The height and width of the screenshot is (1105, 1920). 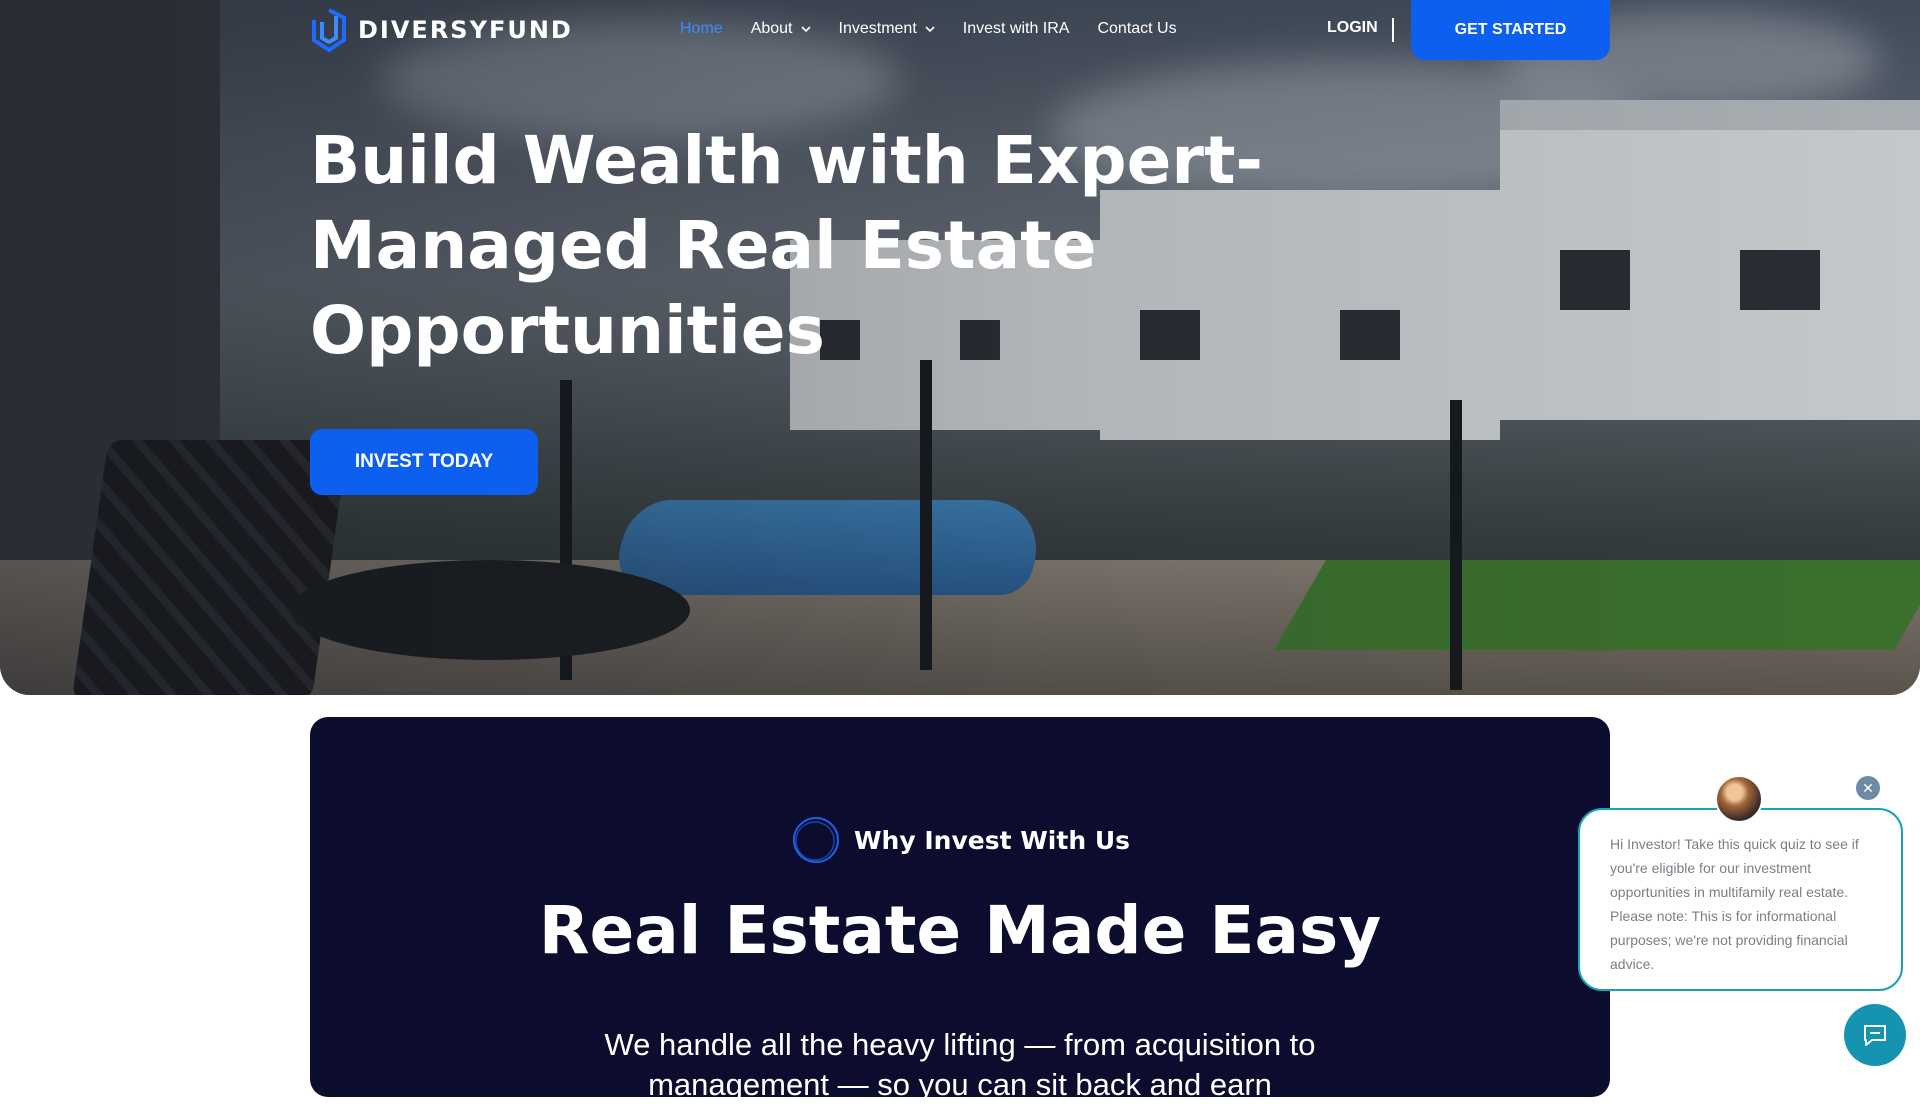 What do you see at coordinates (771, 28) in the screenshot?
I see `nav-item-label: About` at bounding box center [771, 28].